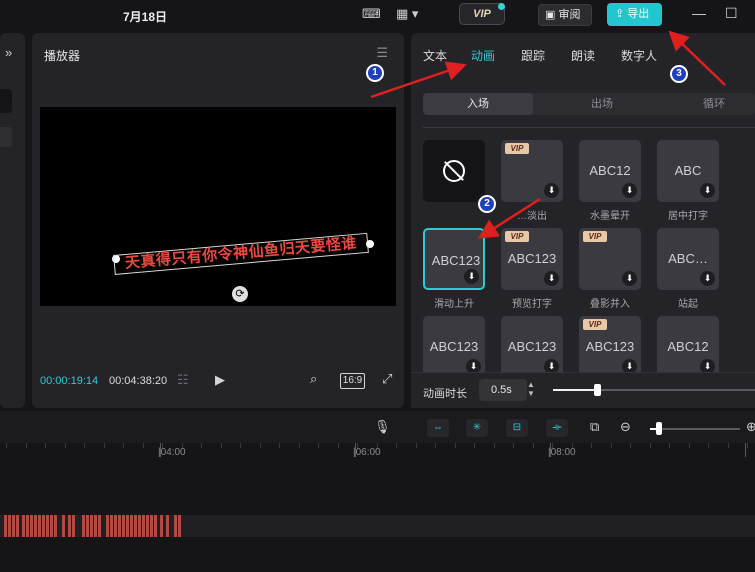  Describe the element at coordinates (382, 427) in the screenshot. I see `mic-icon: 🎙` at that location.